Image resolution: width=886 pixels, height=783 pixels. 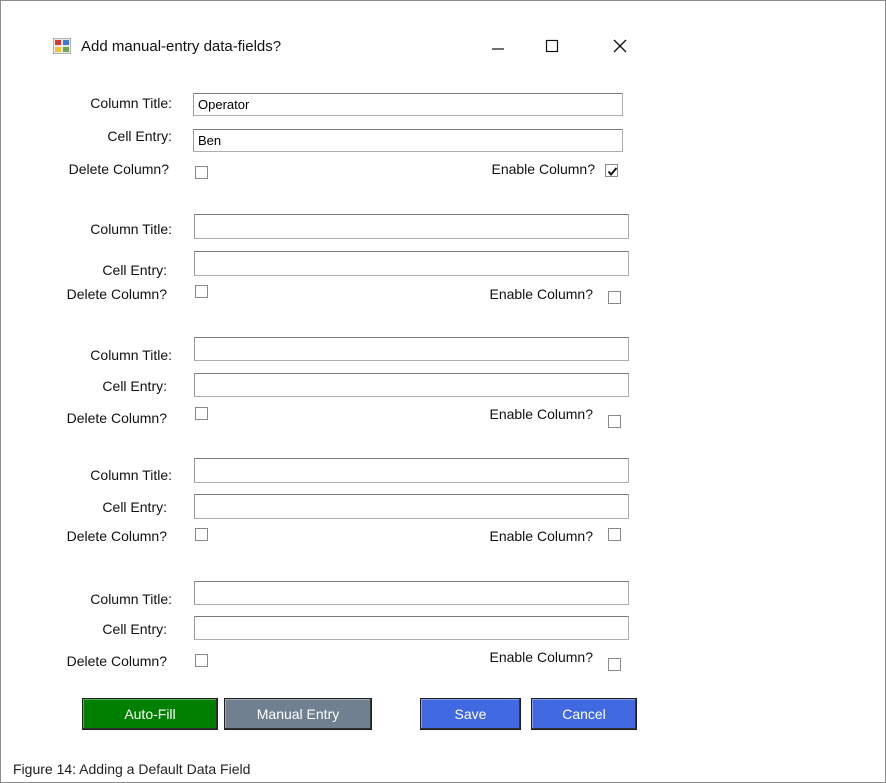 I want to click on window-title: Add manual-entry data-fields?, so click(x=181, y=46).